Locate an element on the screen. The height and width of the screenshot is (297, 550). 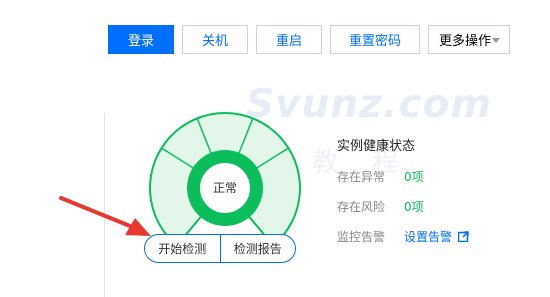
abnormal-label: 存在异常 is located at coordinates (361, 177).